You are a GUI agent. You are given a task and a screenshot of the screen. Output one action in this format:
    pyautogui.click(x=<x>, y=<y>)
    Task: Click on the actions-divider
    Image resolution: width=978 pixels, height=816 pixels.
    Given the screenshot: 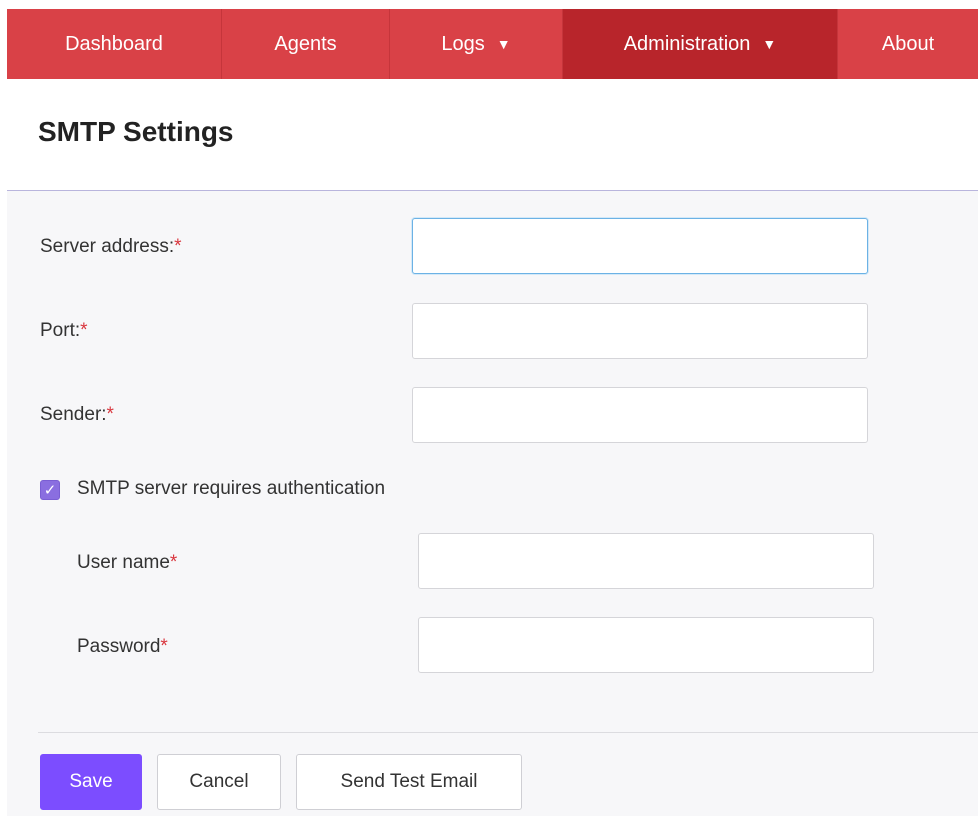 What is the action you would take?
    pyautogui.click(x=508, y=732)
    